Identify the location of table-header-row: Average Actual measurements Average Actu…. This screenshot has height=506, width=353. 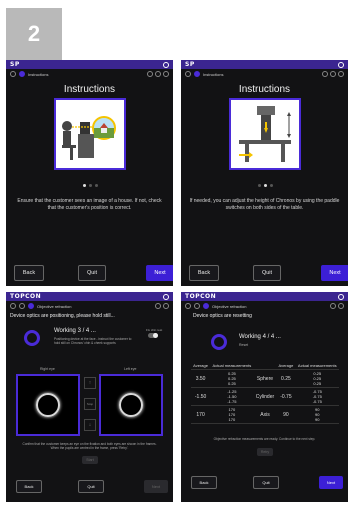
(265, 366).